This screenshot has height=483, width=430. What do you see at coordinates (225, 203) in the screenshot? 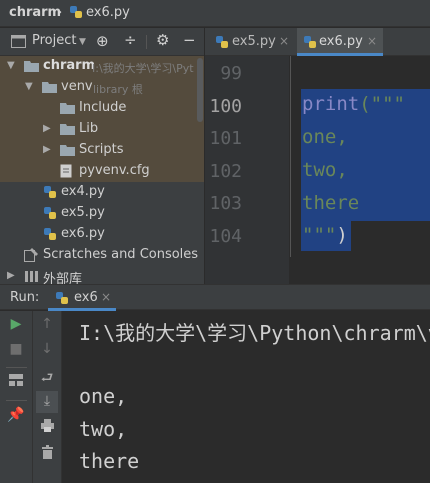
I see `line-number: 103` at bounding box center [225, 203].